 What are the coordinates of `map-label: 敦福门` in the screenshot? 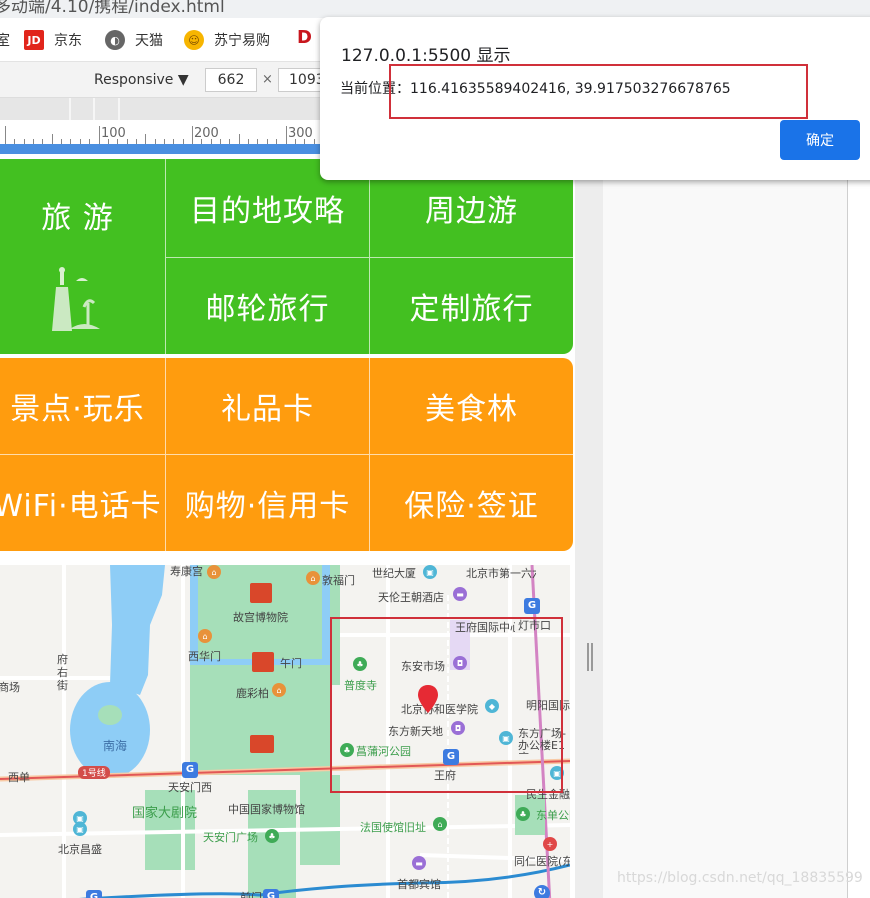 It's located at (338, 580).